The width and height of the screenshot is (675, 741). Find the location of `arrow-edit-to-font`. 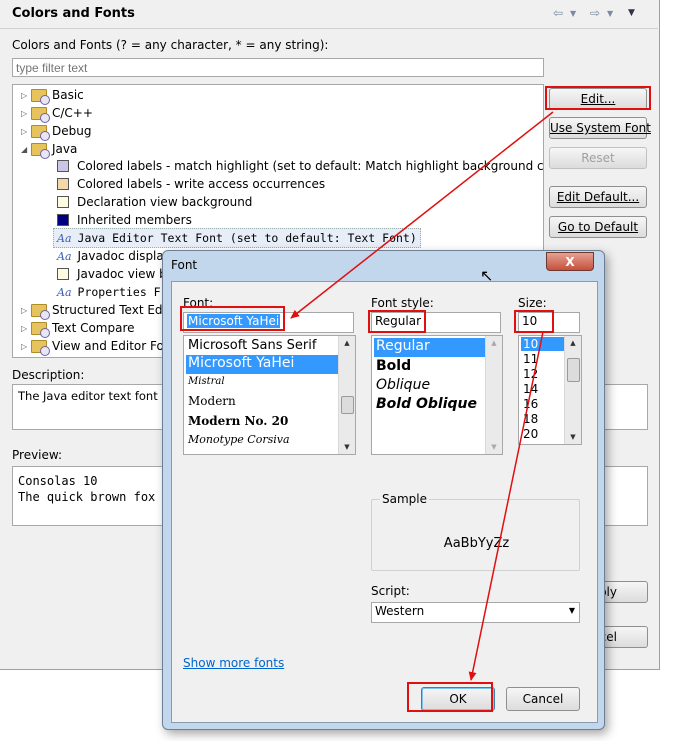

arrow-edit-to-font is located at coordinates (422, 215).